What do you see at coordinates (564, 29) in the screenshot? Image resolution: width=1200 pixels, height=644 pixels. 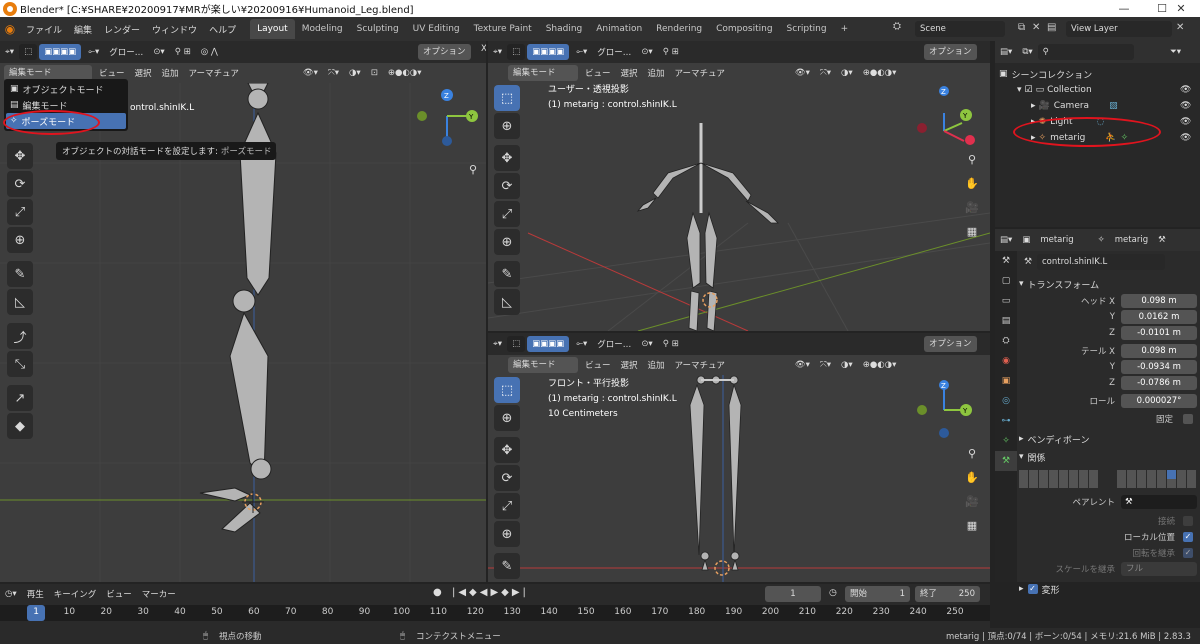 I see `tab-shading: Shading` at bounding box center [564, 29].